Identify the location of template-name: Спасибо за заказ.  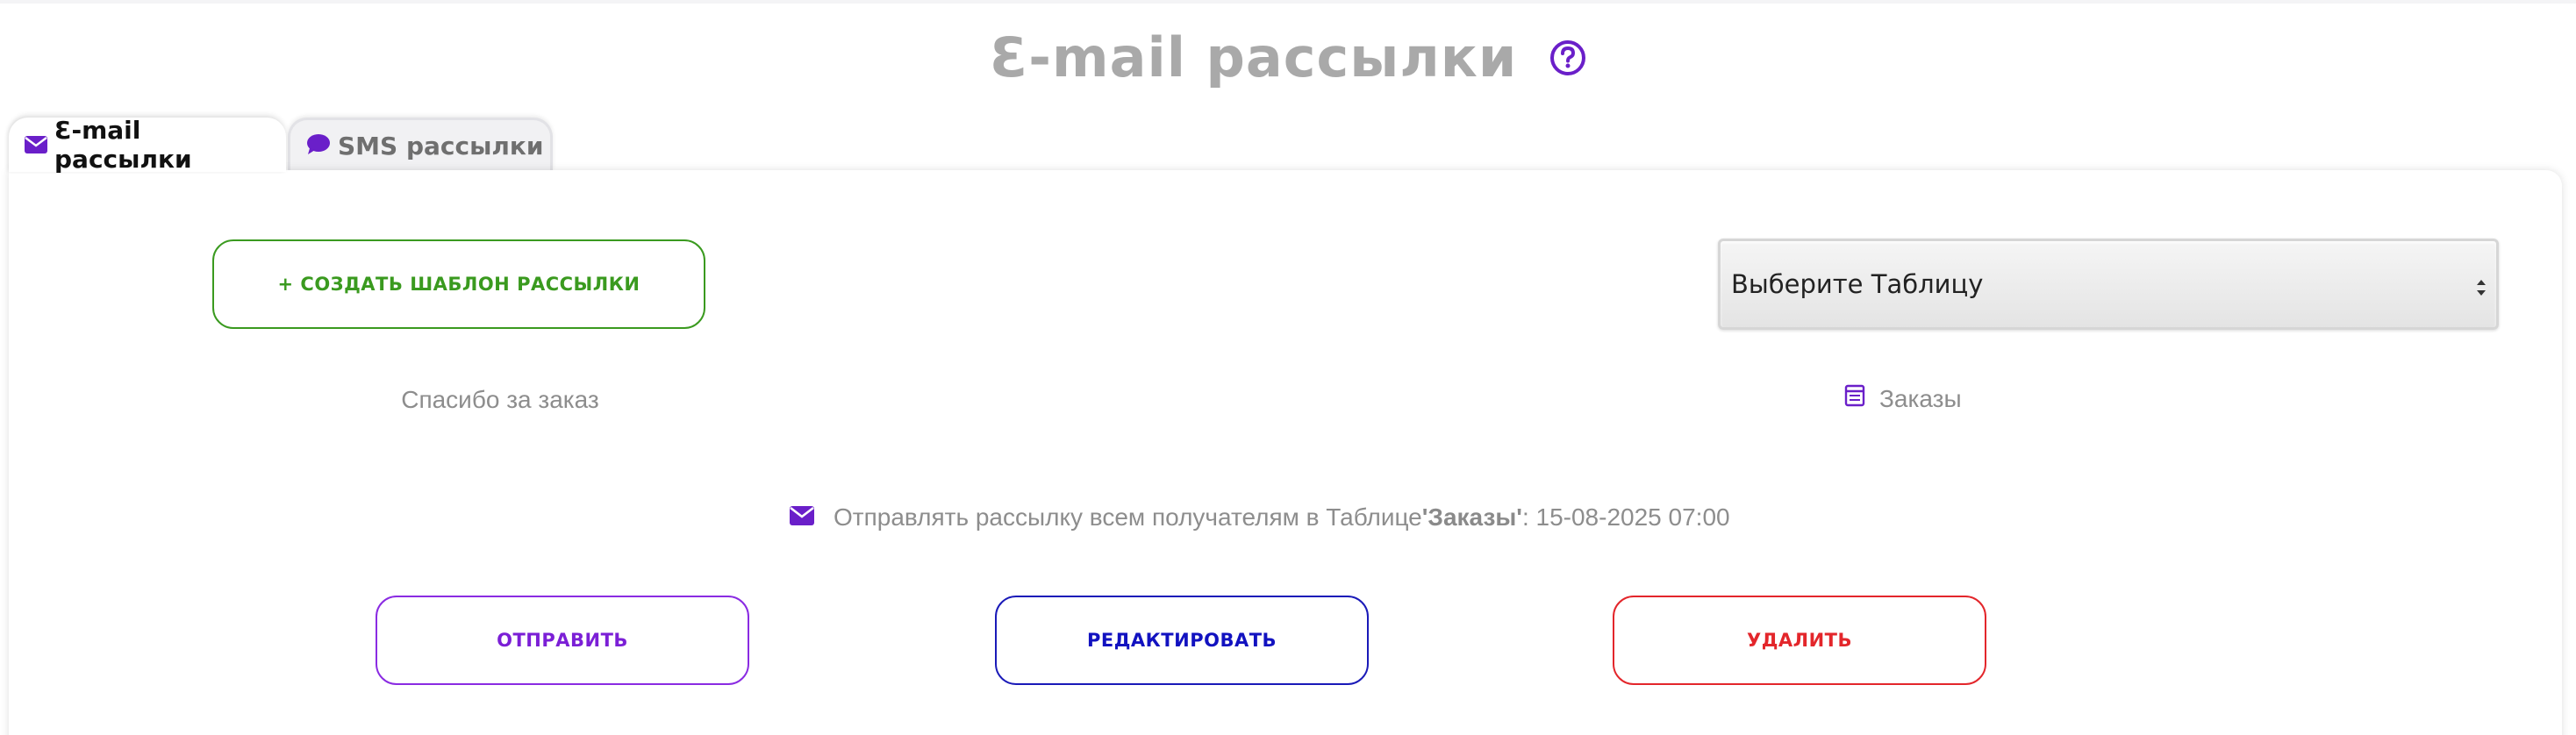
(500, 399).